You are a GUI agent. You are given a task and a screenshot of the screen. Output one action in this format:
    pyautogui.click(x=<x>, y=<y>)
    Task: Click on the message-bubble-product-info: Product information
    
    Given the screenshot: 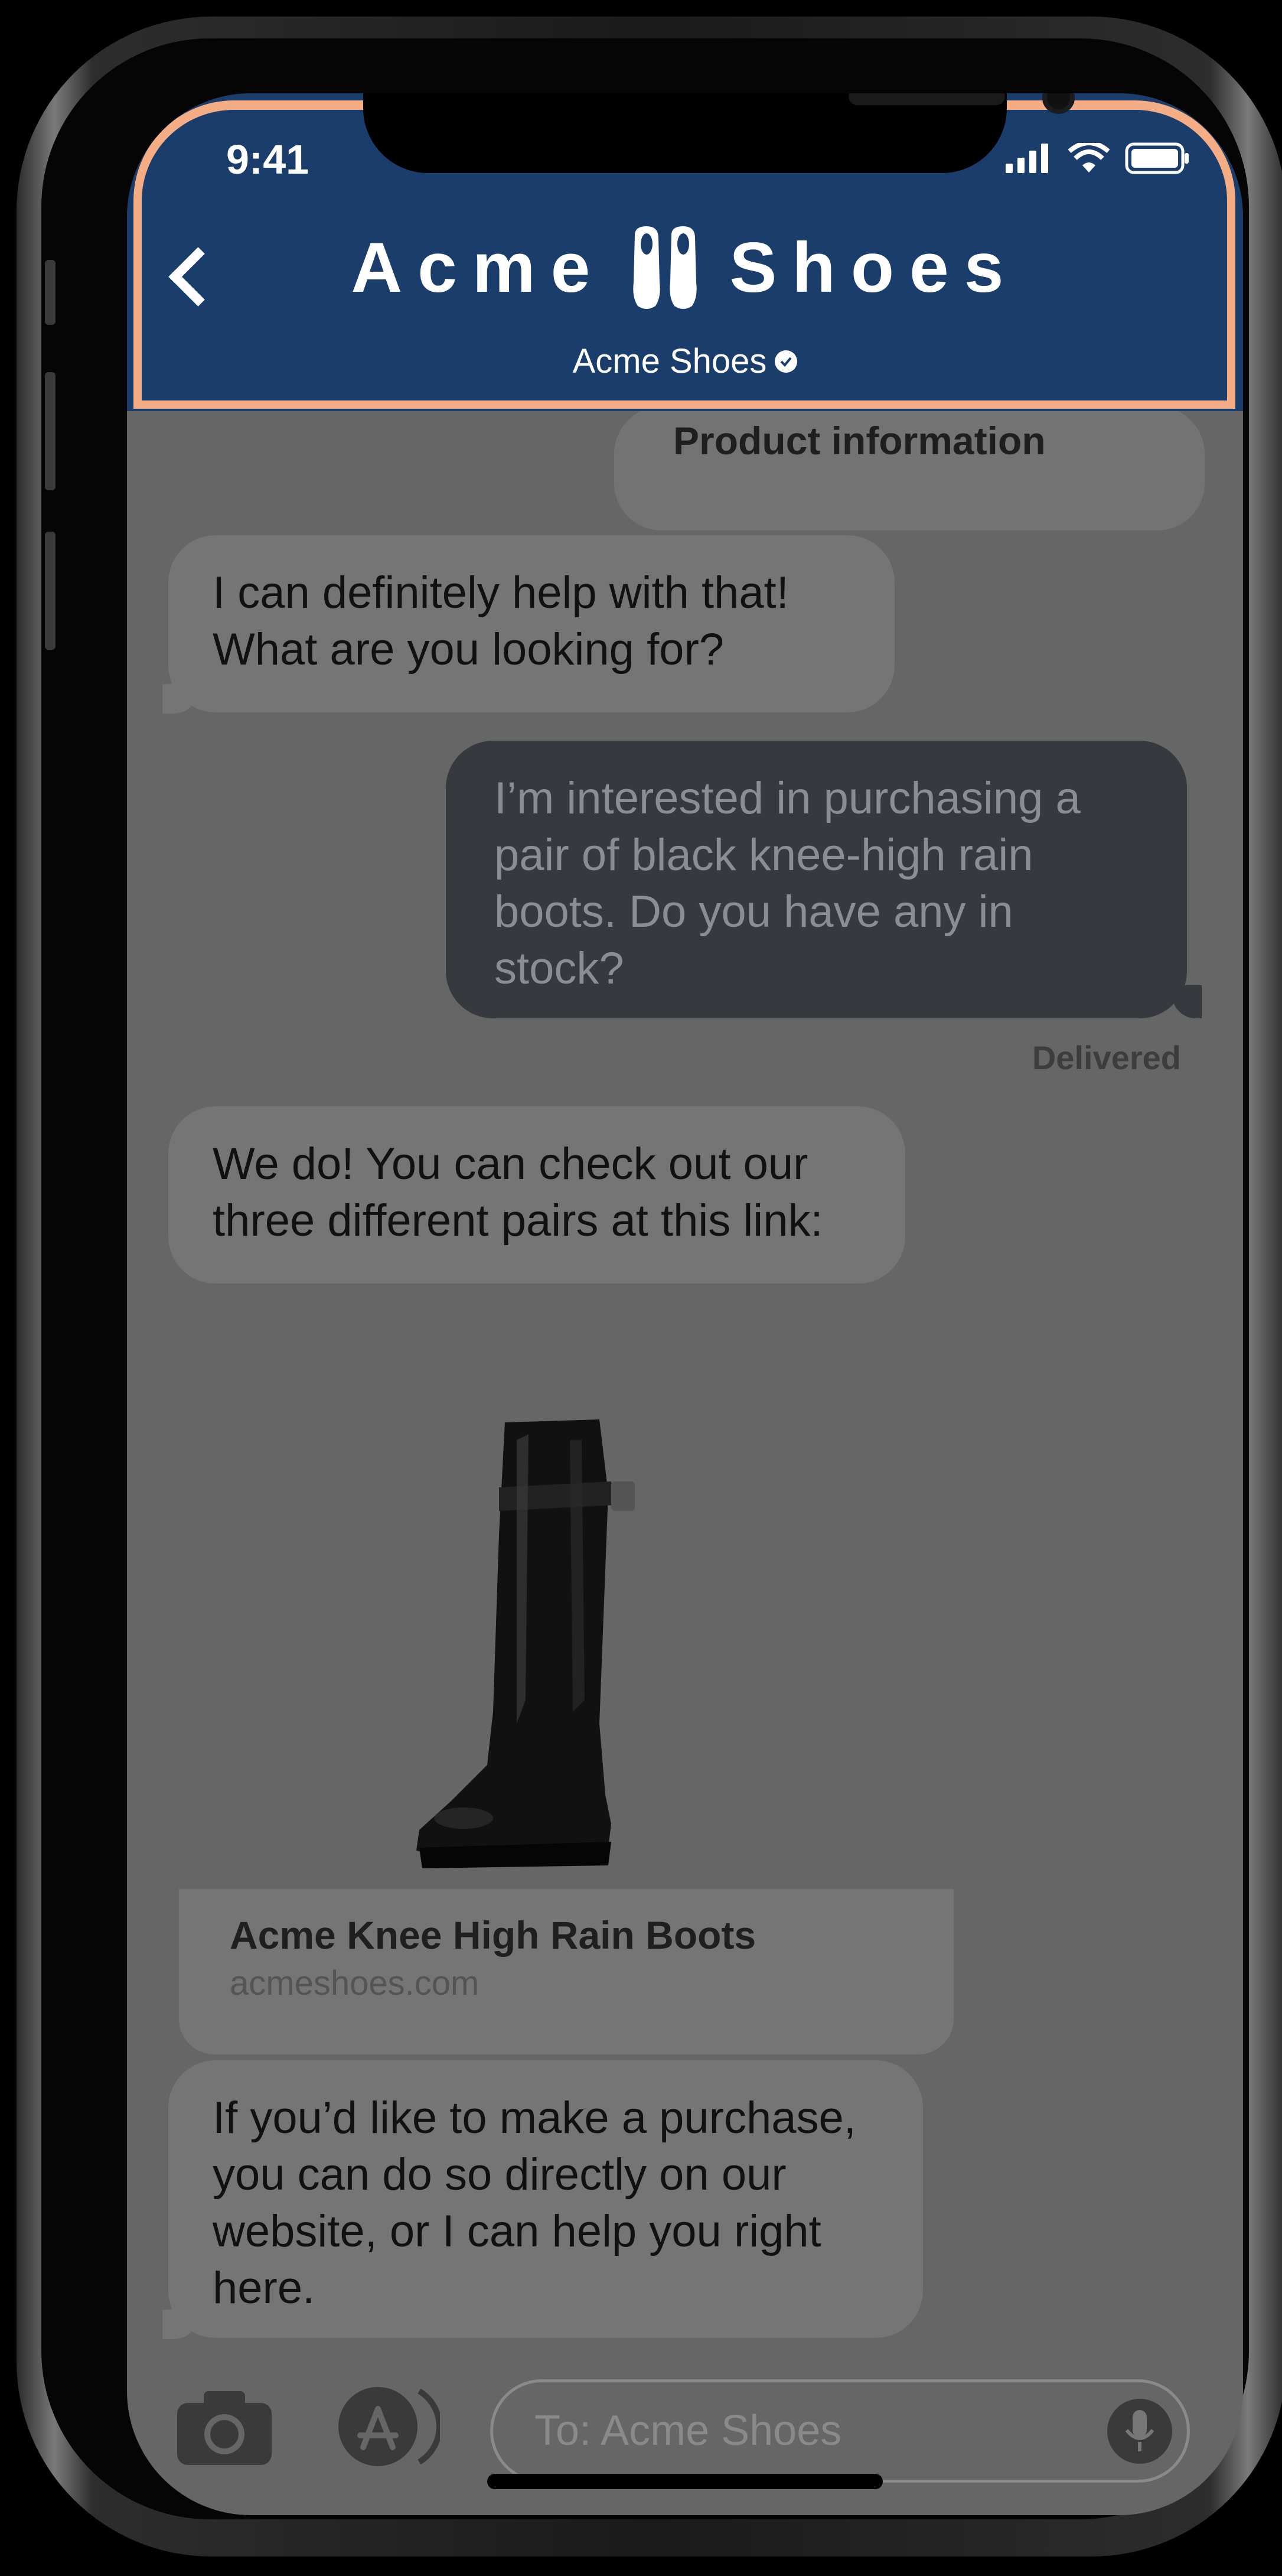 What is the action you would take?
    pyautogui.click(x=909, y=468)
    